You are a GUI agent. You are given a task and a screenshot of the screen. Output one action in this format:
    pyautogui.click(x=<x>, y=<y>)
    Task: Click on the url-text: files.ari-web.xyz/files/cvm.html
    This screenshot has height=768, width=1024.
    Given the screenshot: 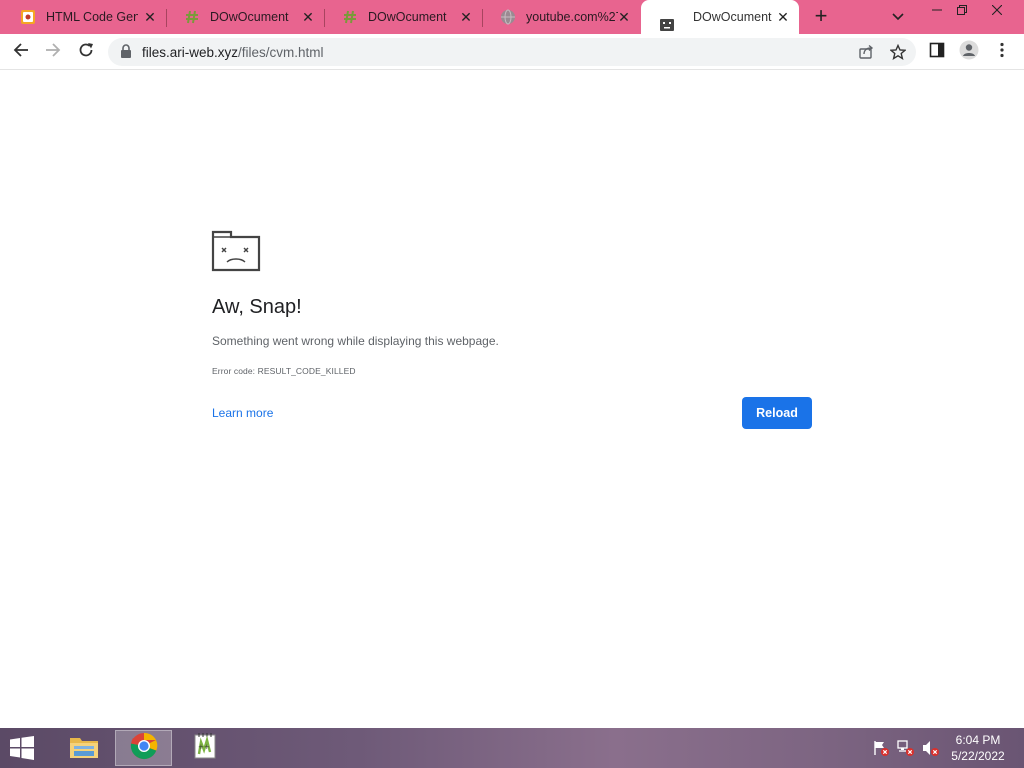 What is the action you would take?
    pyautogui.click(x=233, y=52)
    